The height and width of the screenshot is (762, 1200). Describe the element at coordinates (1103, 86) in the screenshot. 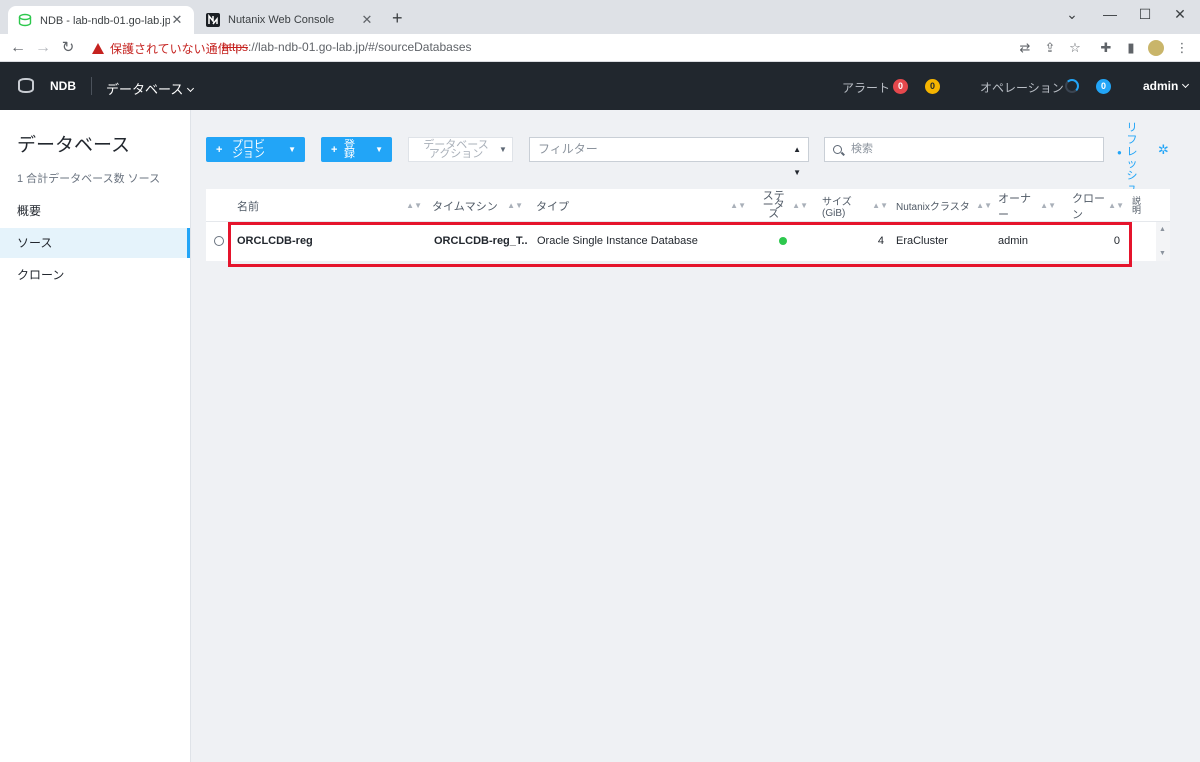

I see `operations-badge: 0` at that location.